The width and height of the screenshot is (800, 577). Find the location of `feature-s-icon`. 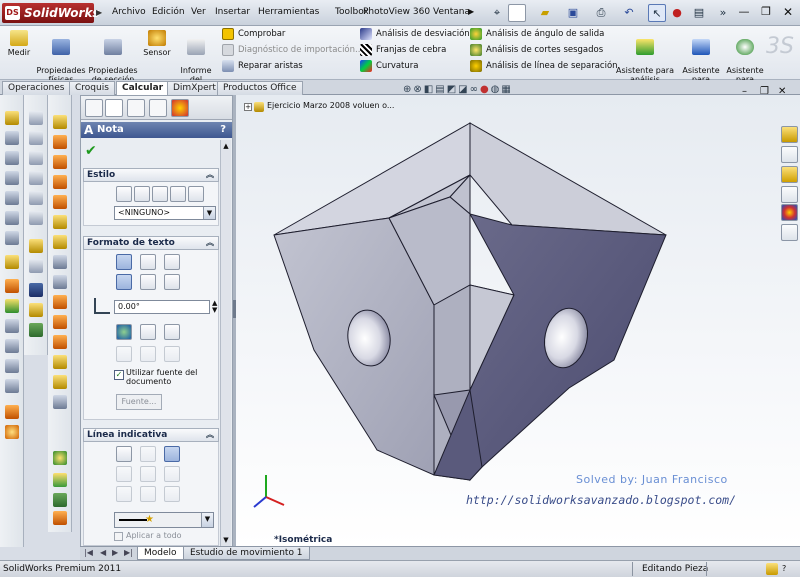

feature-s-icon is located at coordinates (60, 518).